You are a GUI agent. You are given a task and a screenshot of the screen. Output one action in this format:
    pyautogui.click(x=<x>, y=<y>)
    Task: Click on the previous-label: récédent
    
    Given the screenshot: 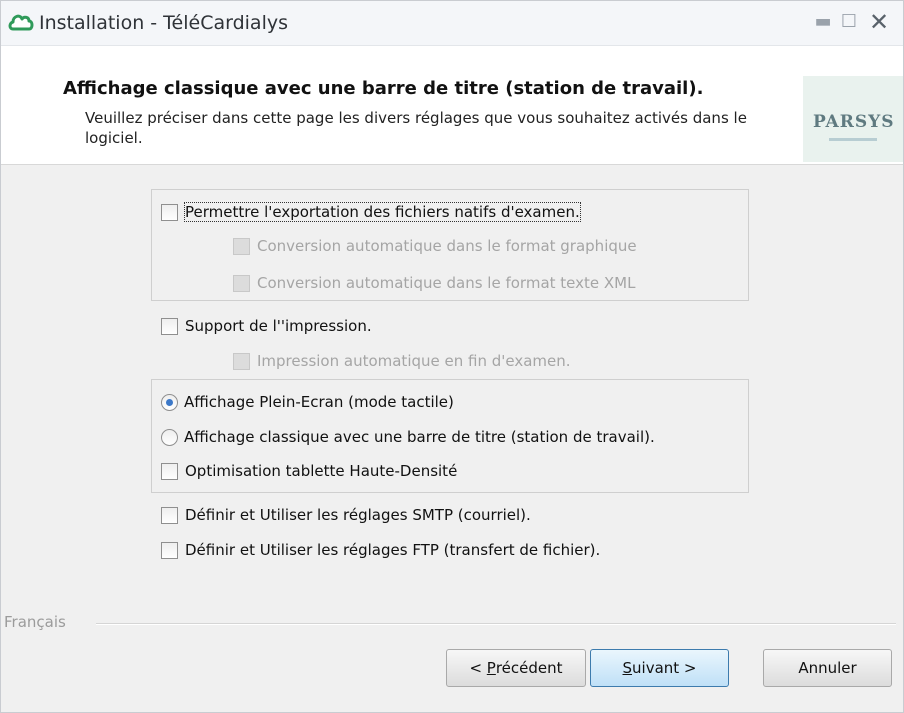 What is the action you would take?
    pyautogui.click(x=529, y=668)
    